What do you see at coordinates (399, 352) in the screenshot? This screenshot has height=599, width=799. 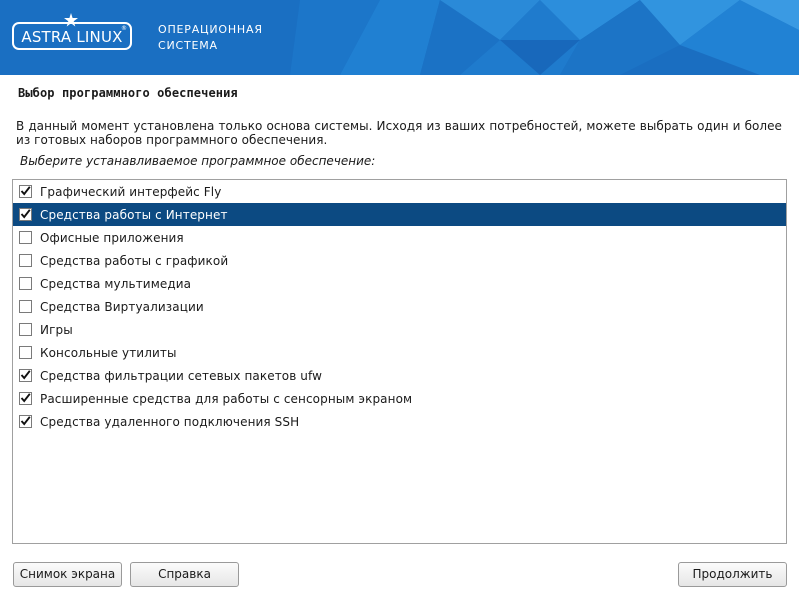 I see `list-item: Консольные утилиты` at bounding box center [399, 352].